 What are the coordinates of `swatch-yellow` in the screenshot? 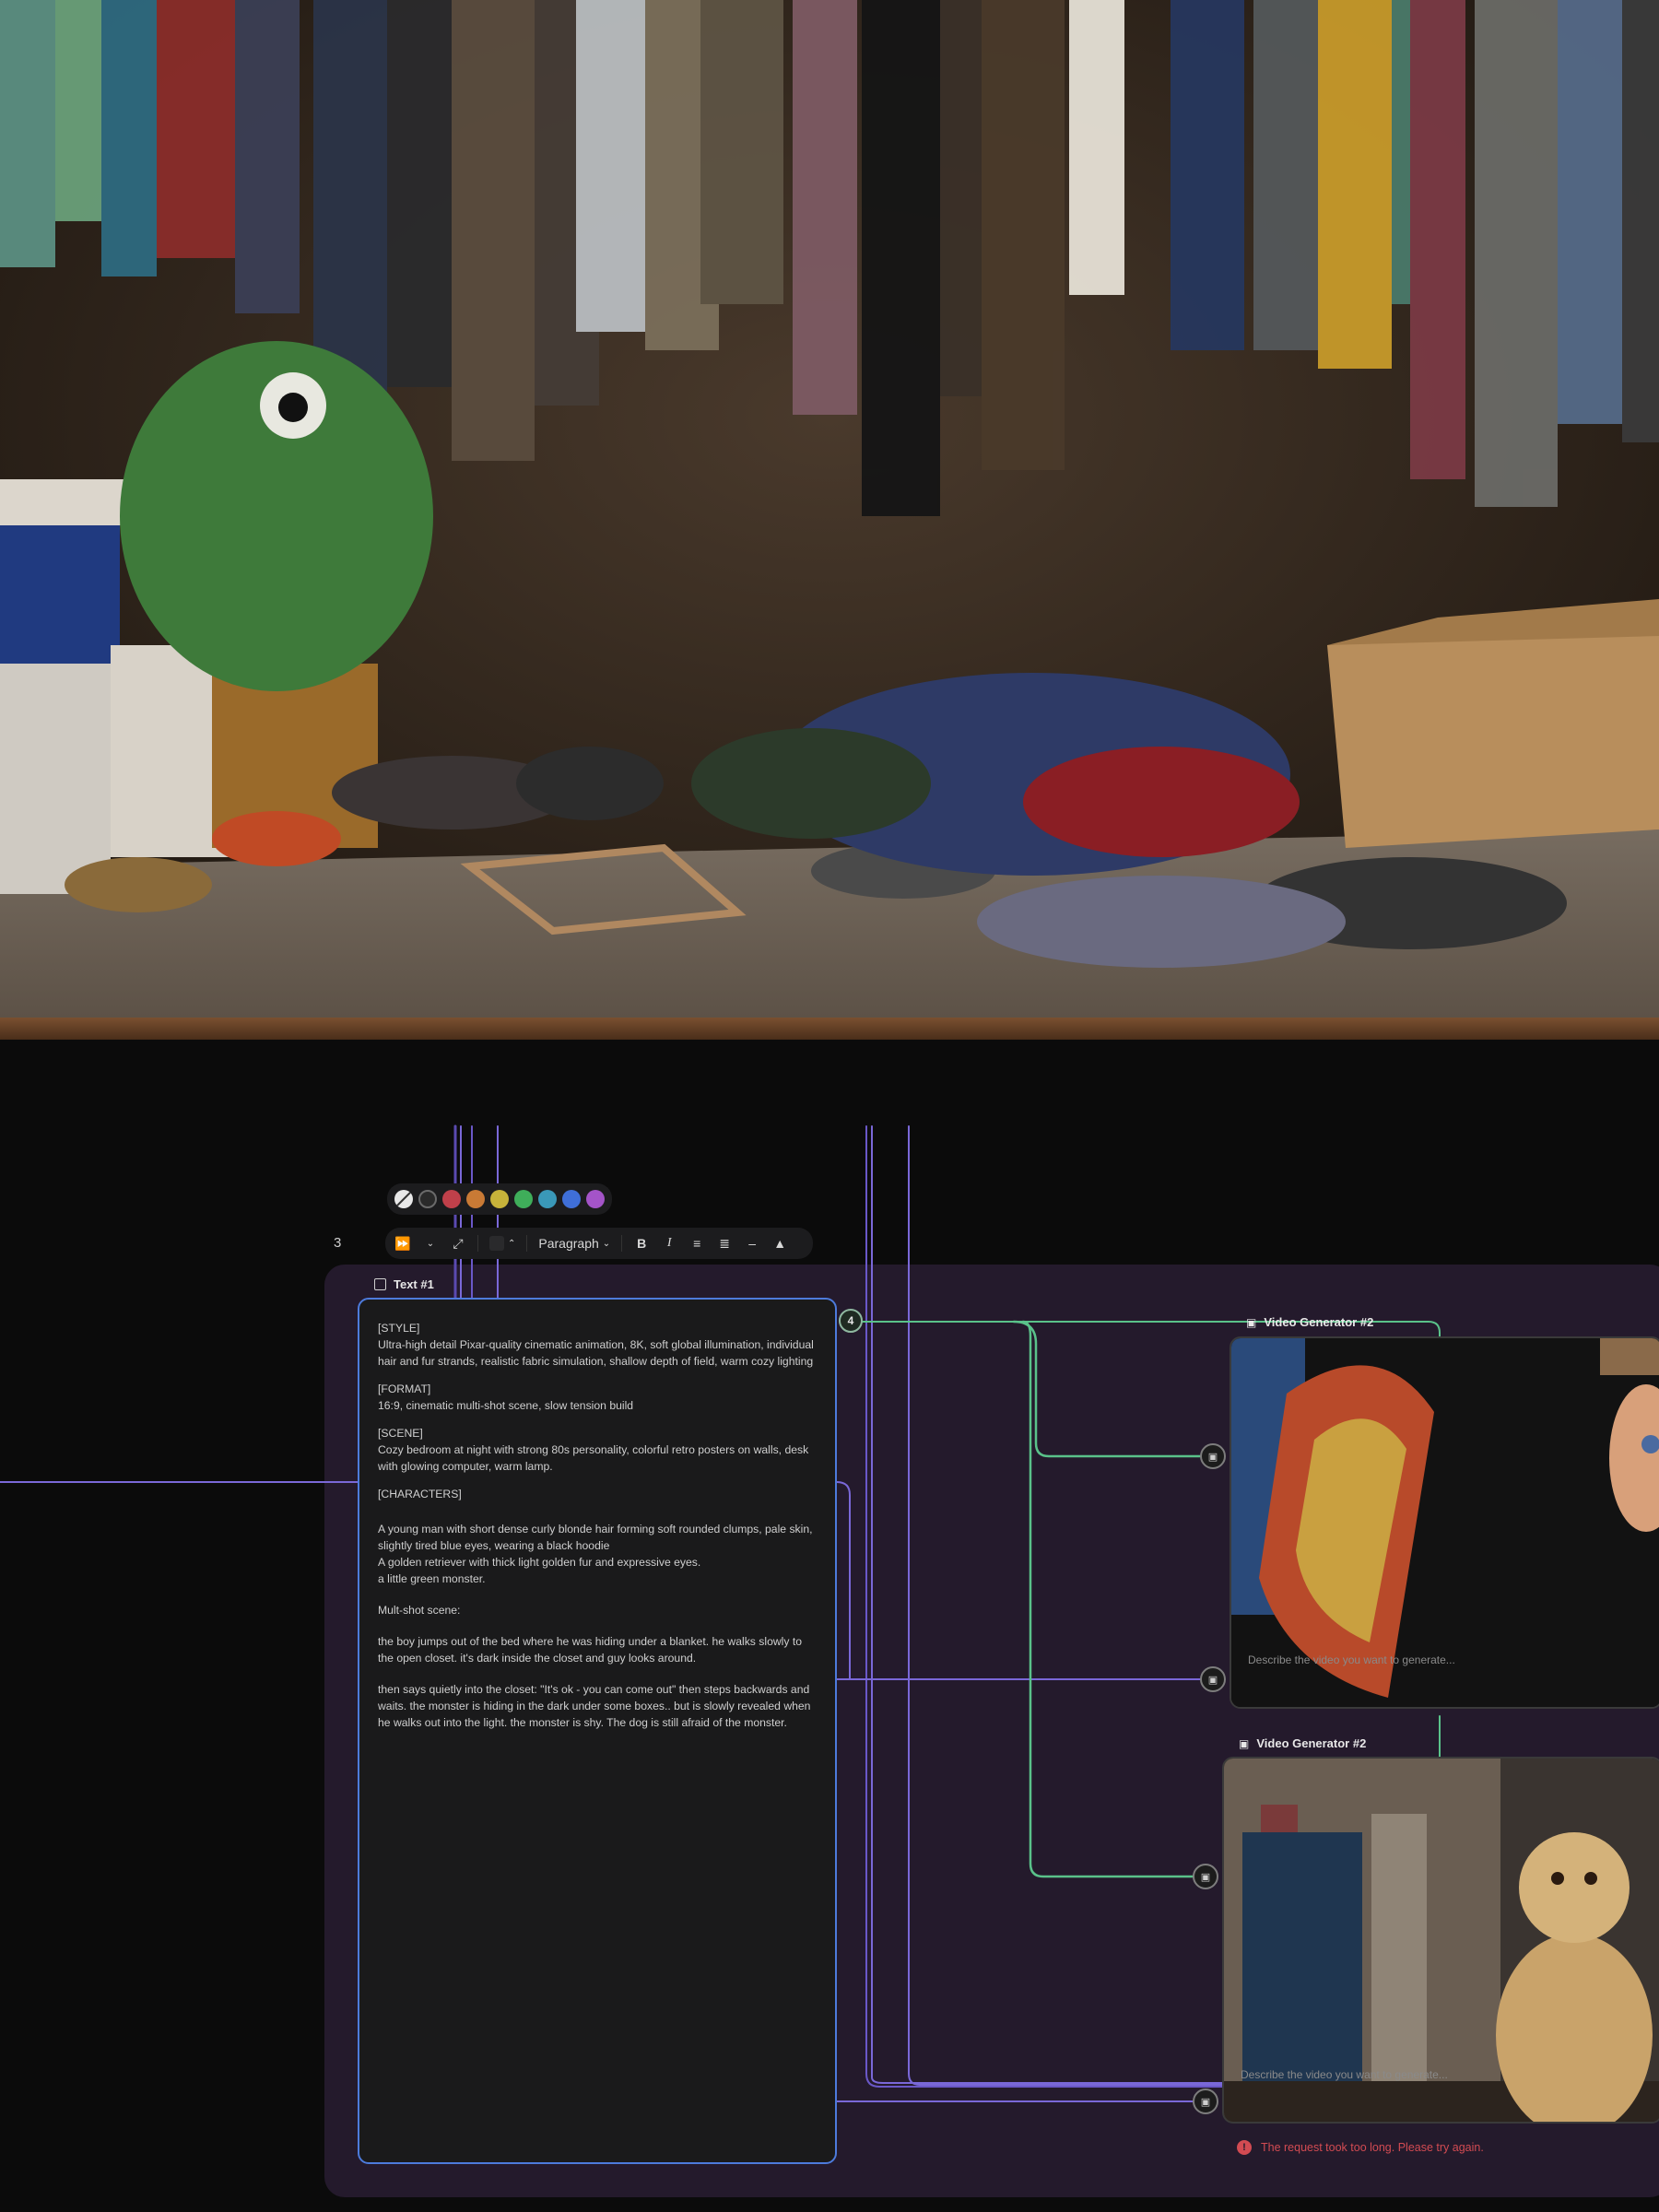 It's located at (499, 1199).